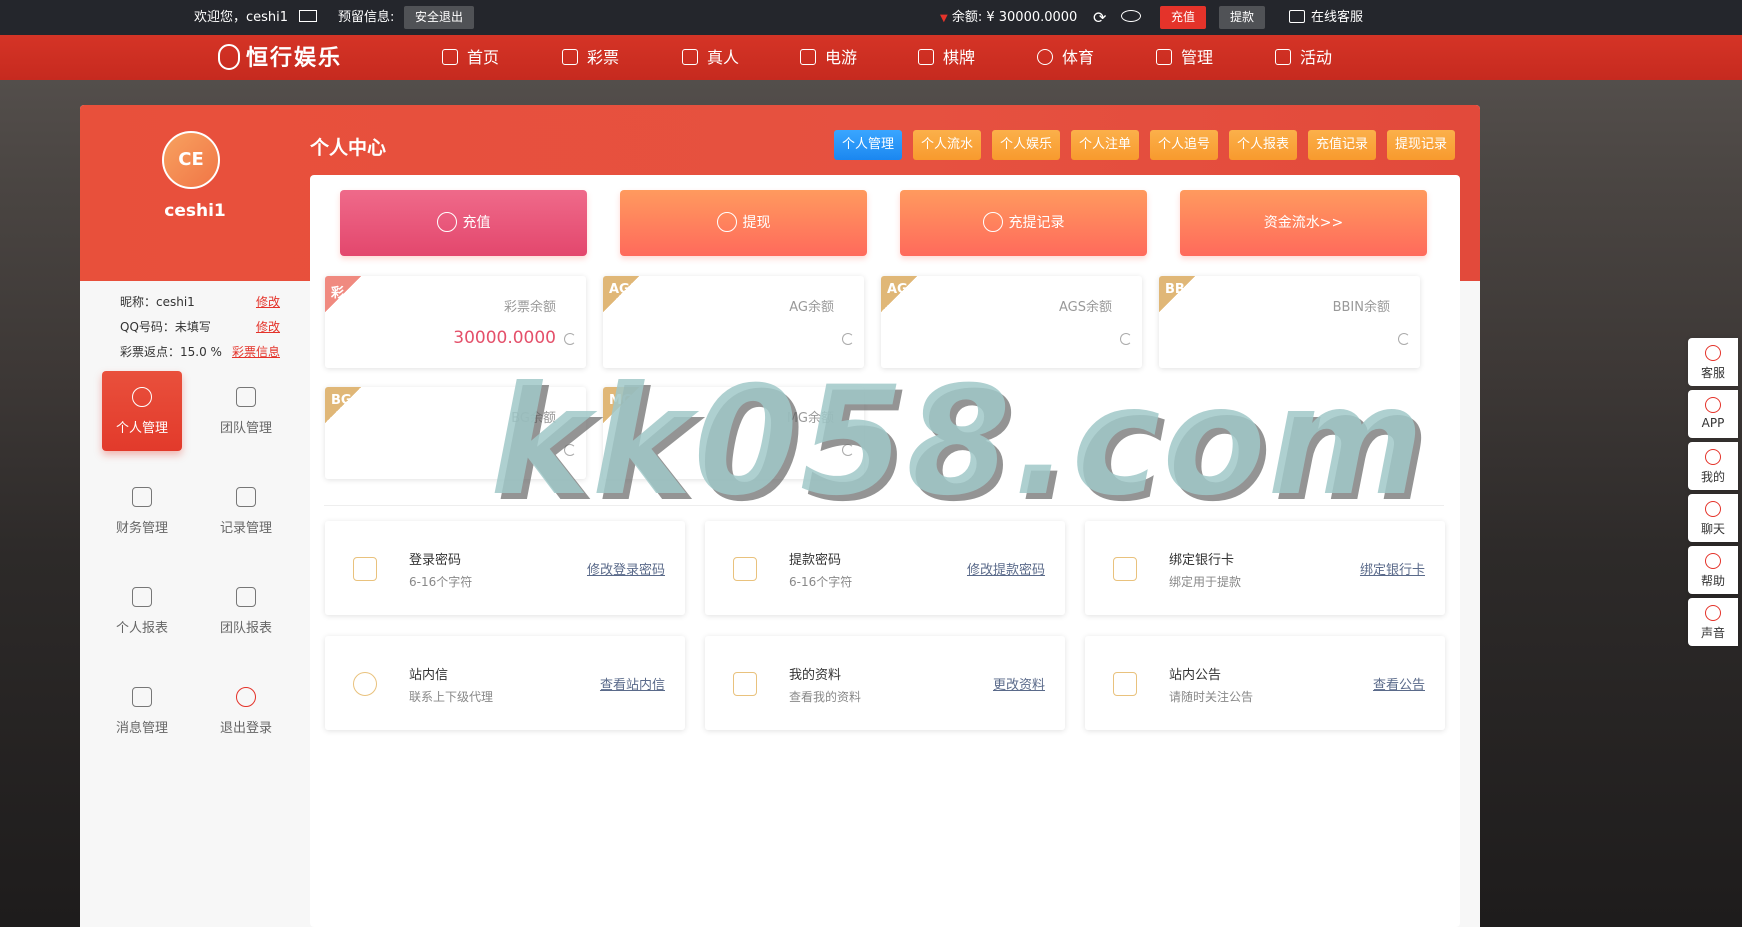 The width and height of the screenshot is (1742, 927). I want to click on card-title: 提款密码, so click(815, 560).